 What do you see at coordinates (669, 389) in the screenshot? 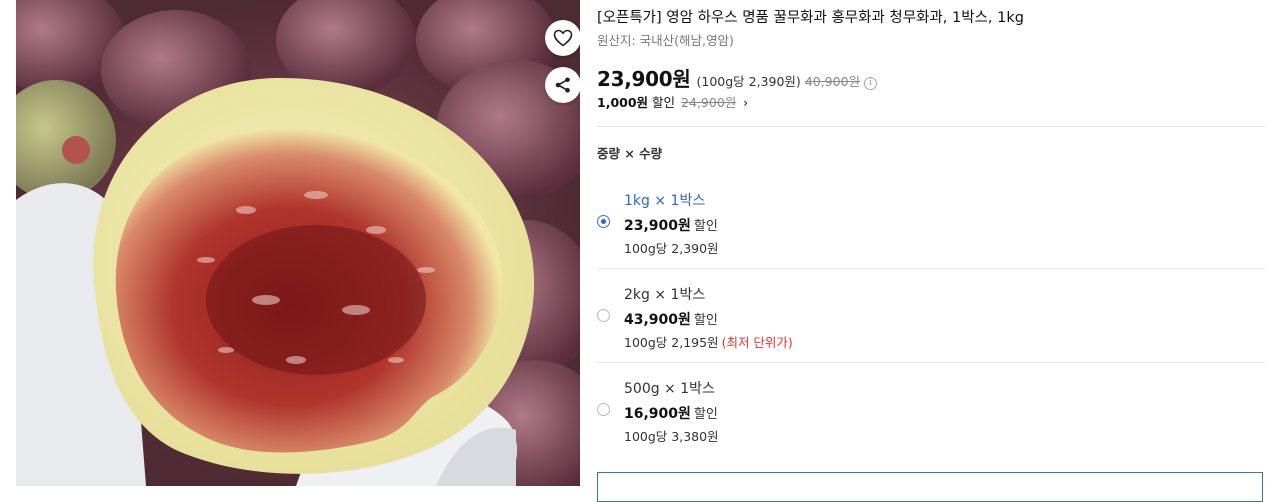
I see `option-name: 500g × 1박스` at bounding box center [669, 389].